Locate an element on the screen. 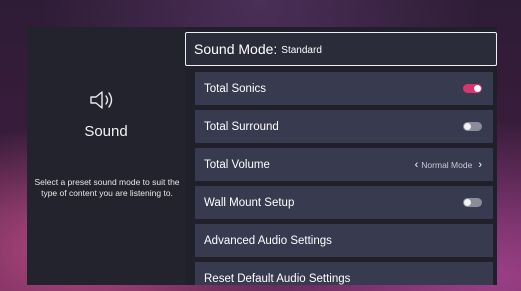 The width and height of the screenshot is (521, 291). sound-mode-value: Standard is located at coordinates (301, 50).